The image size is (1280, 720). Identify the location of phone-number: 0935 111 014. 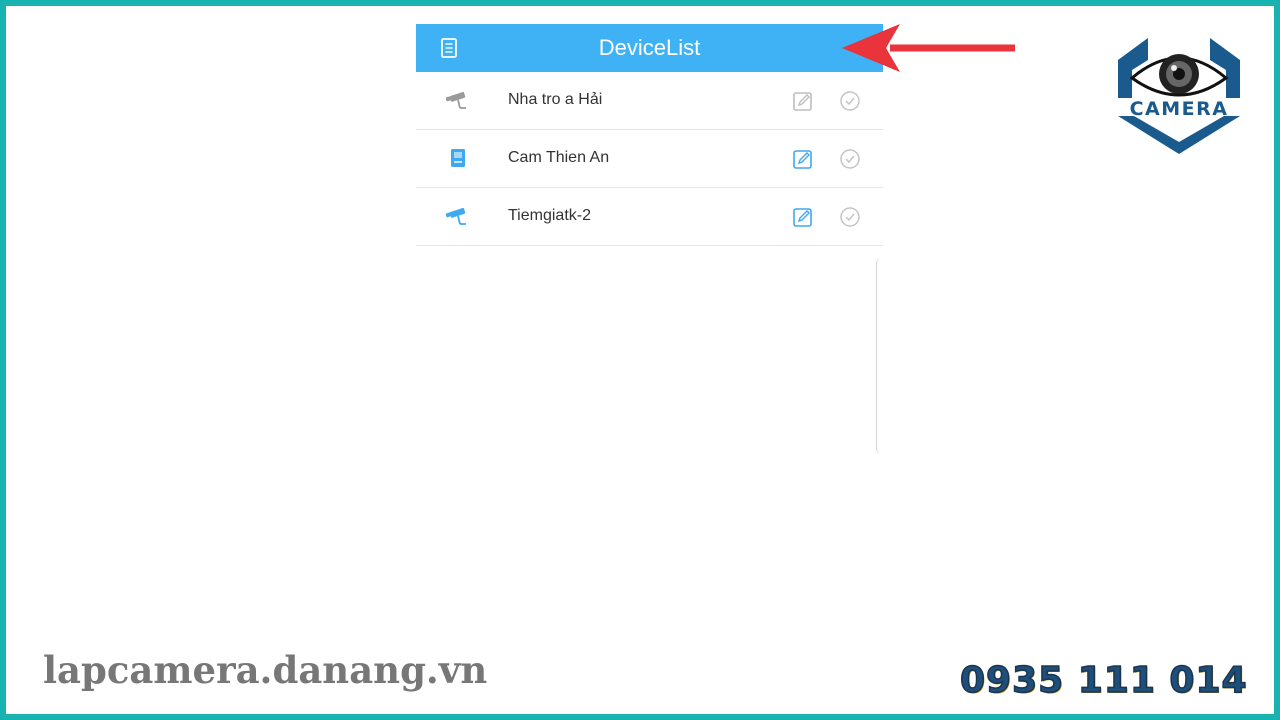
(1103, 680).